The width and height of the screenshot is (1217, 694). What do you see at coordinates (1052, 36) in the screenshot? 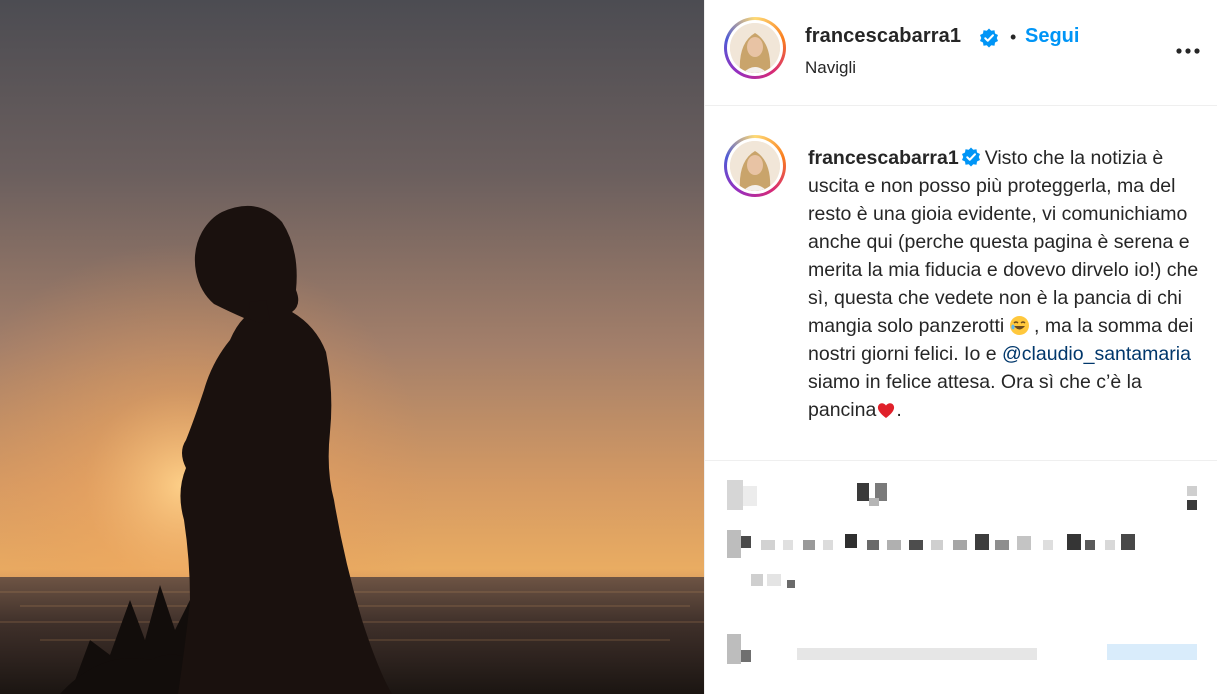
I see `follow-button: Segui` at bounding box center [1052, 36].